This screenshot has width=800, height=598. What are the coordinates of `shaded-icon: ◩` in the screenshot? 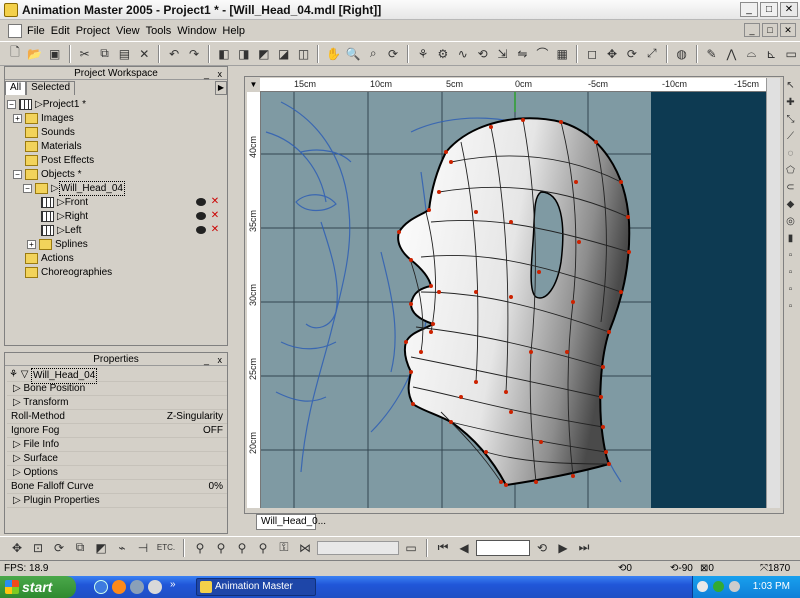 It's located at (264, 54).